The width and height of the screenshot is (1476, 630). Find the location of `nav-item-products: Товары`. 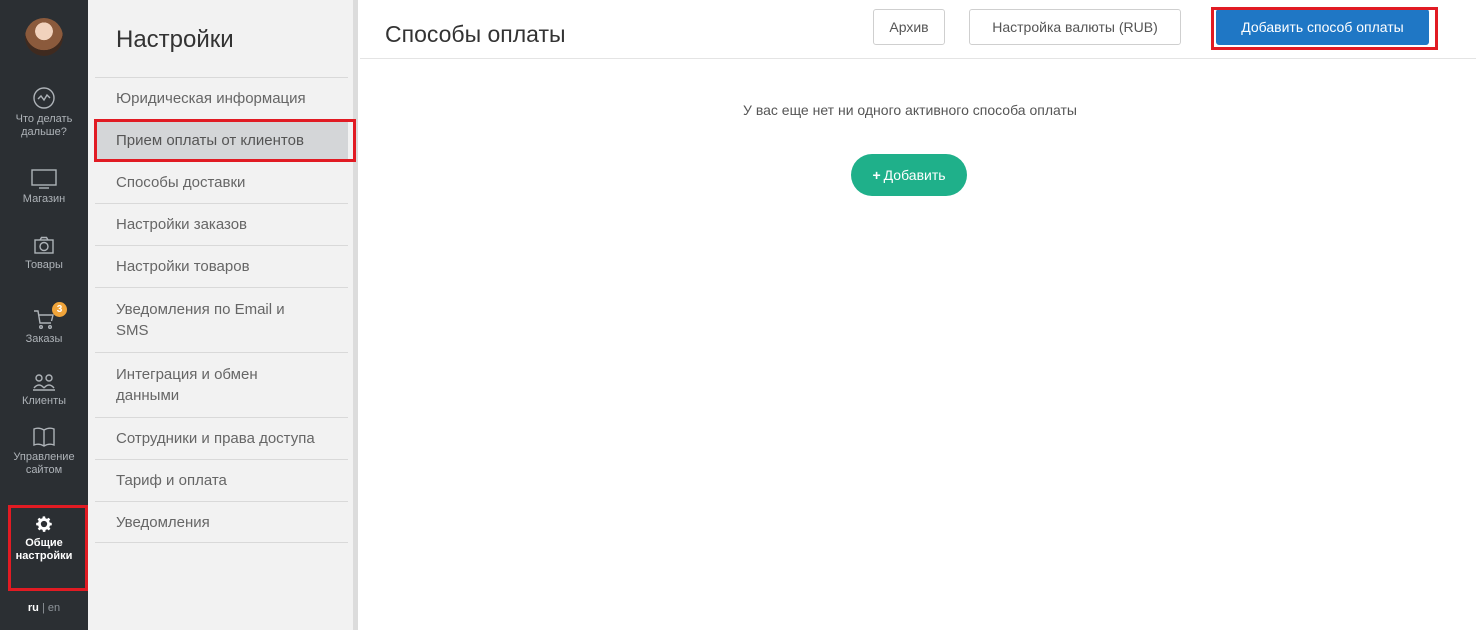

nav-item-products: Товары is located at coordinates (44, 254).